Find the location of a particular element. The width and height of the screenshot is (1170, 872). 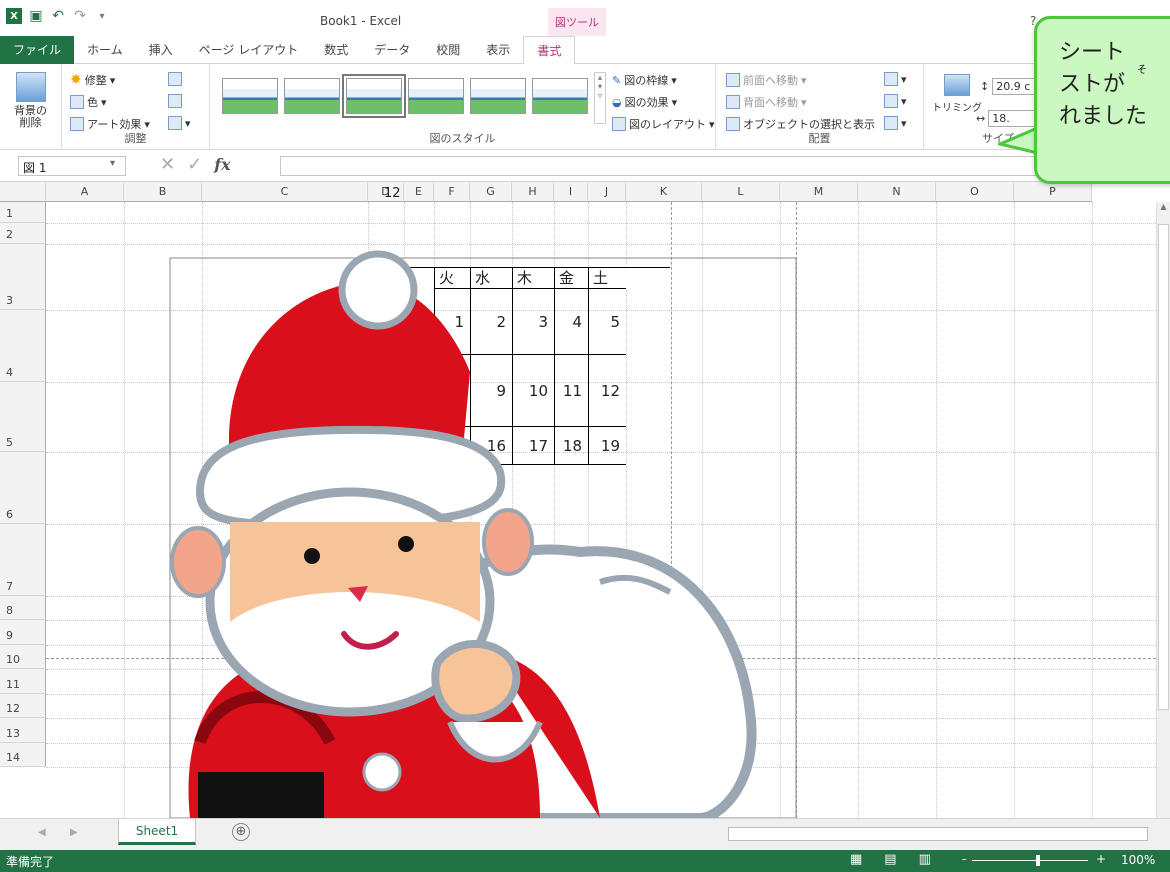

tab-1: ホーム is located at coordinates (105, 50).